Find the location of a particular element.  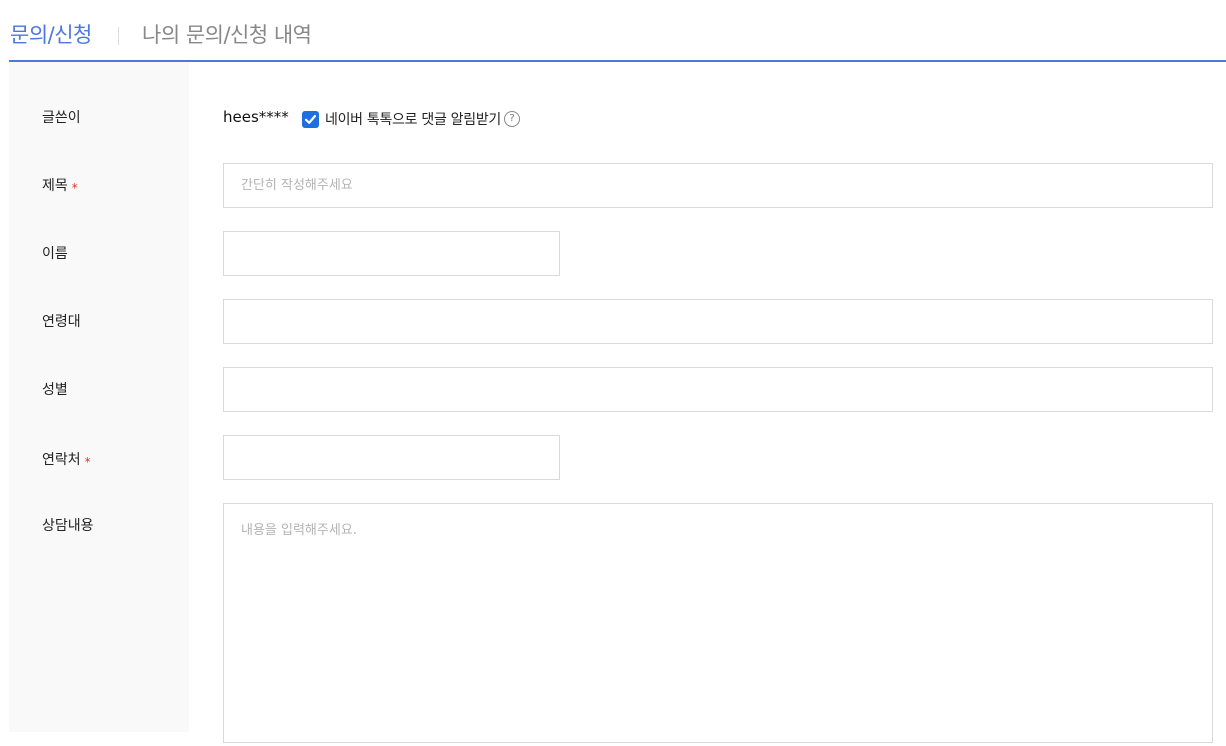

author-value: hees**** is located at coordinates (256, 117).